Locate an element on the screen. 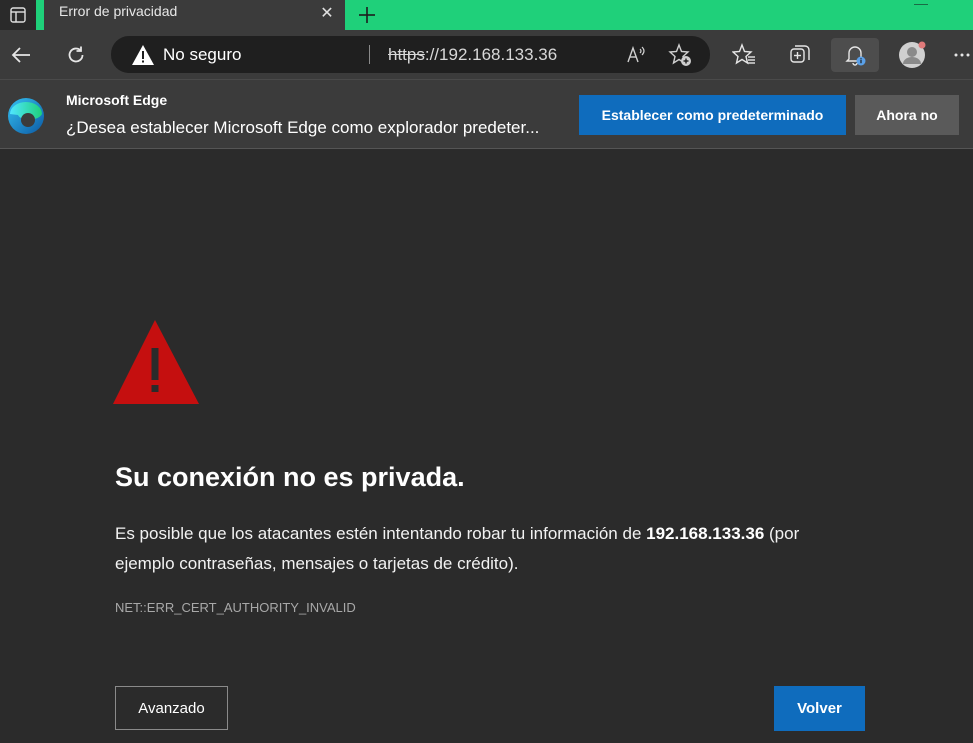 The width and height of the screenshot is (973, 743). url-text: https://192.168.133.36 is located at coordinates (472, 55).